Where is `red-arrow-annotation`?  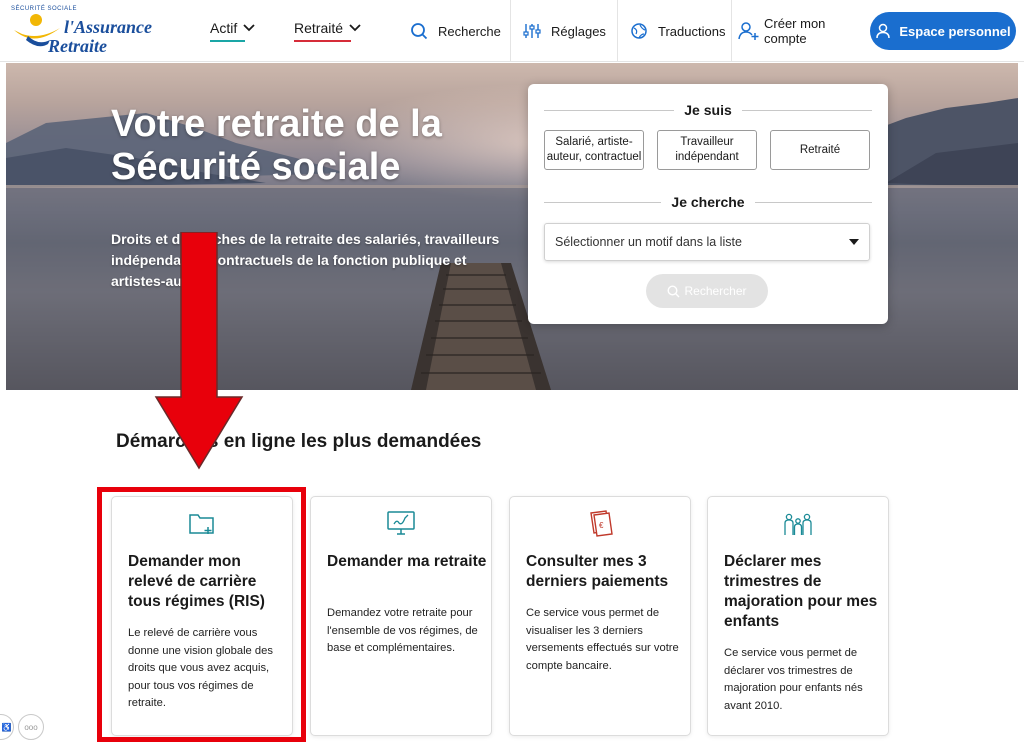 red-arrow-annotation is located at coordinates (199, 351).